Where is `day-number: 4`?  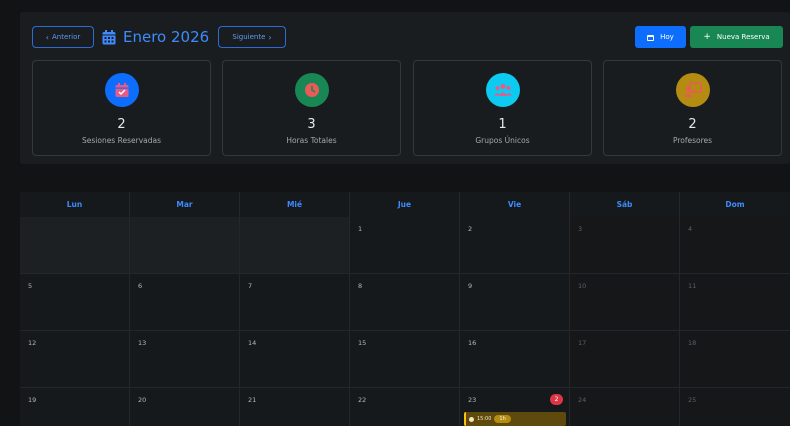
day-number: 4 is located at coordinates (690, 229).